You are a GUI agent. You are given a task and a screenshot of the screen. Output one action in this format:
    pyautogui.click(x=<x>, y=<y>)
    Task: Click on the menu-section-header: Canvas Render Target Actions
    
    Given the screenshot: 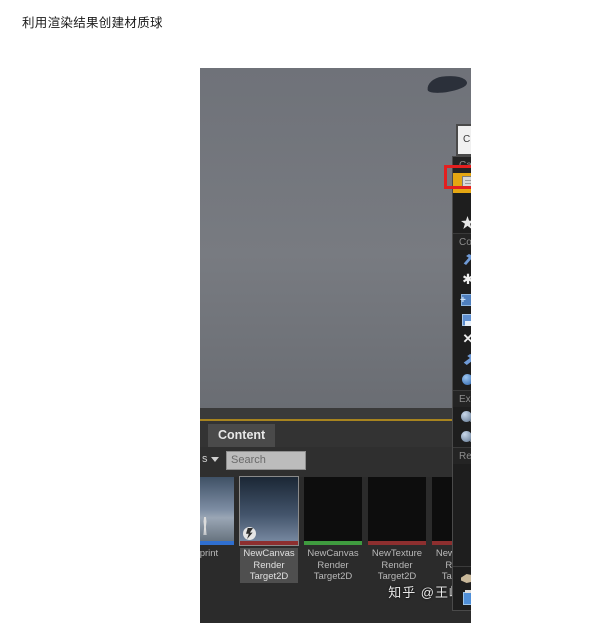 What is the action you would take?
    pyautogui.click(x=462, y=165)
    